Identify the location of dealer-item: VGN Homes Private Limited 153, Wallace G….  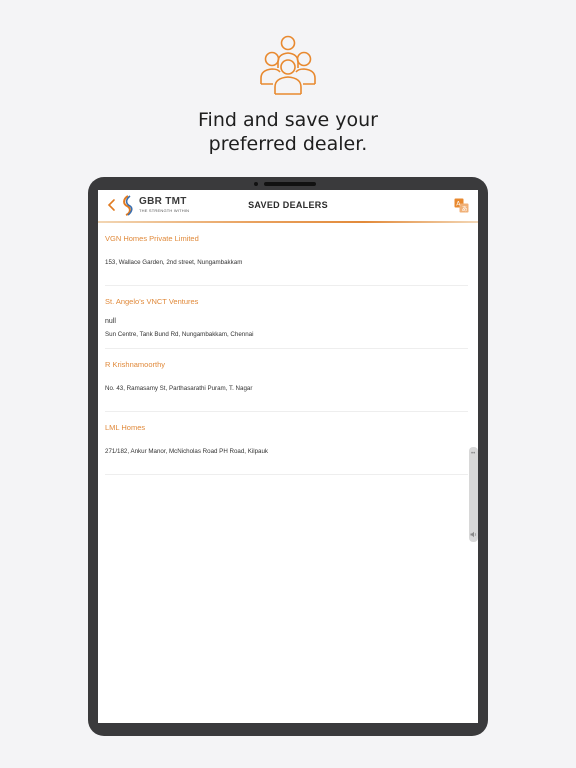
(286, 254).